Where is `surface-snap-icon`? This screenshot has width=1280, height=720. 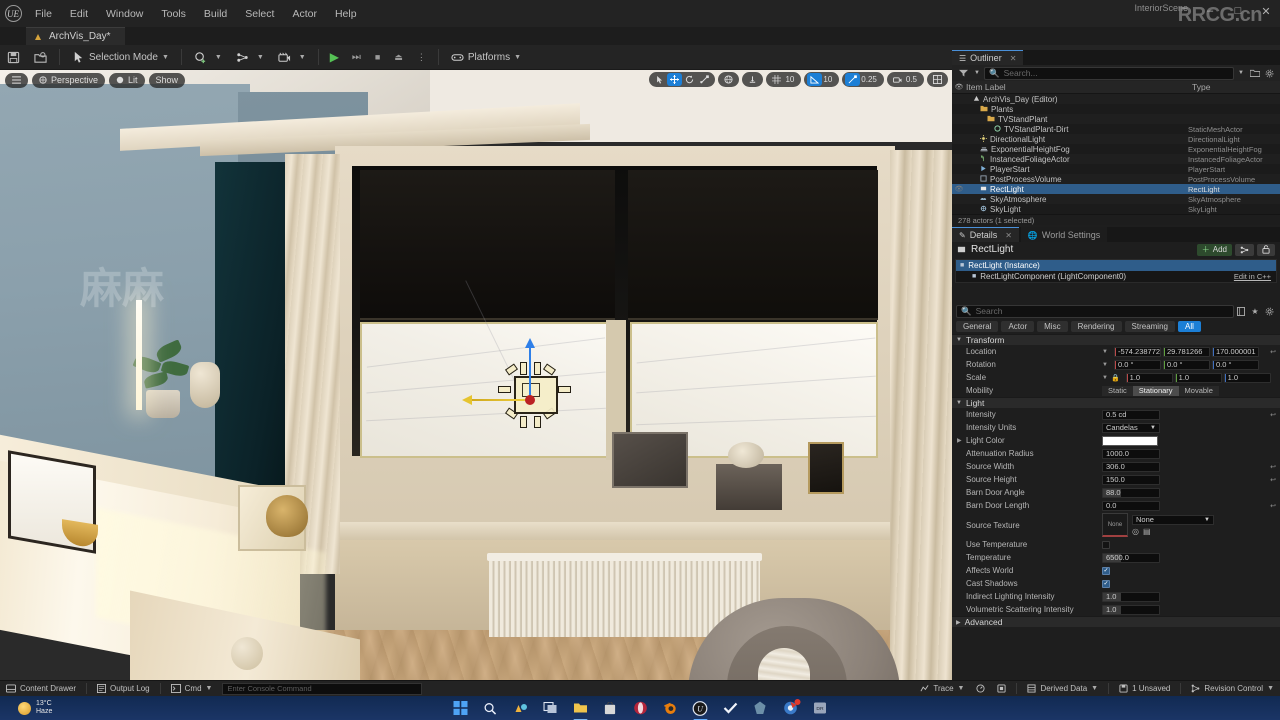
surface-snap-icon is located at coordinates (752, 79).